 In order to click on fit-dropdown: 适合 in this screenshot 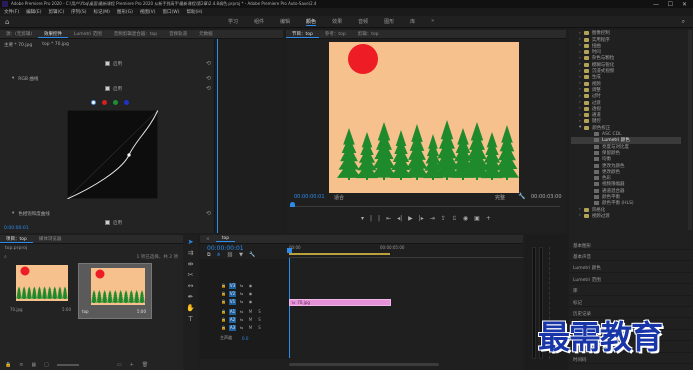, I will do `click(339, 197)`.